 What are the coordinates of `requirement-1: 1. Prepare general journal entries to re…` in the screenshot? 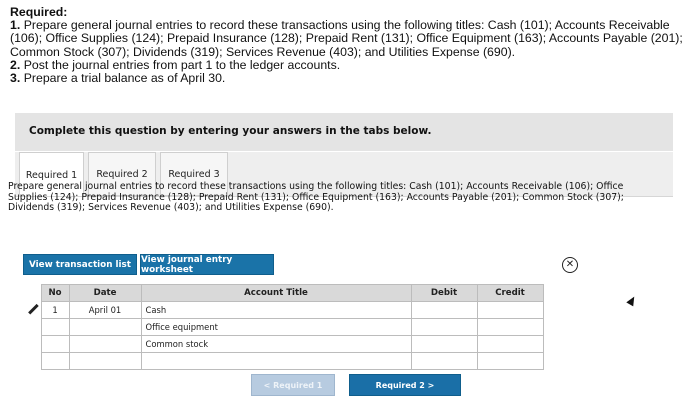 It's located at (350, 39).